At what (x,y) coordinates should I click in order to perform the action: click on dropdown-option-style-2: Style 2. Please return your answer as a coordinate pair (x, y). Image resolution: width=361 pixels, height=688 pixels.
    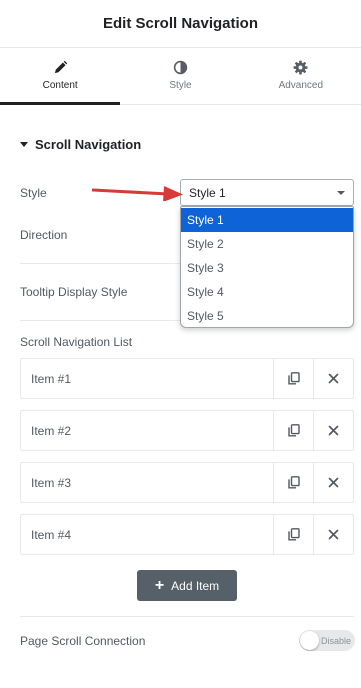
    Looking at the image, I should click on (267, 244).